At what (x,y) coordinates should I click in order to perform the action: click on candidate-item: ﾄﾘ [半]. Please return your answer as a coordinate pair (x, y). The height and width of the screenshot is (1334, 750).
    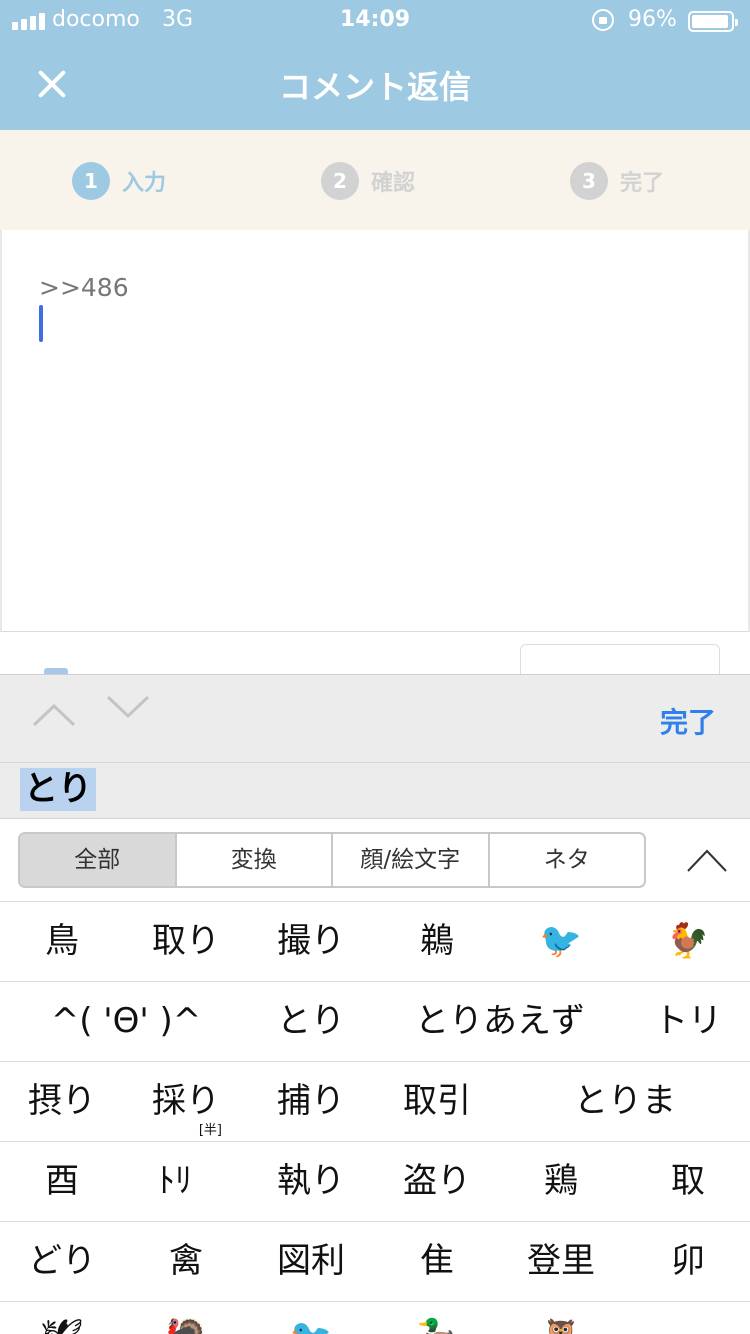
    Looking at the image, I should click on (190, 1172).